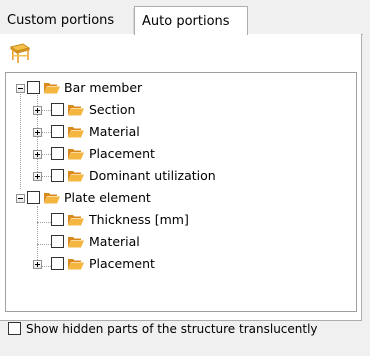 The image size is (370, 356). I want to click on show-hidden-checkbox, so click(14, 328).